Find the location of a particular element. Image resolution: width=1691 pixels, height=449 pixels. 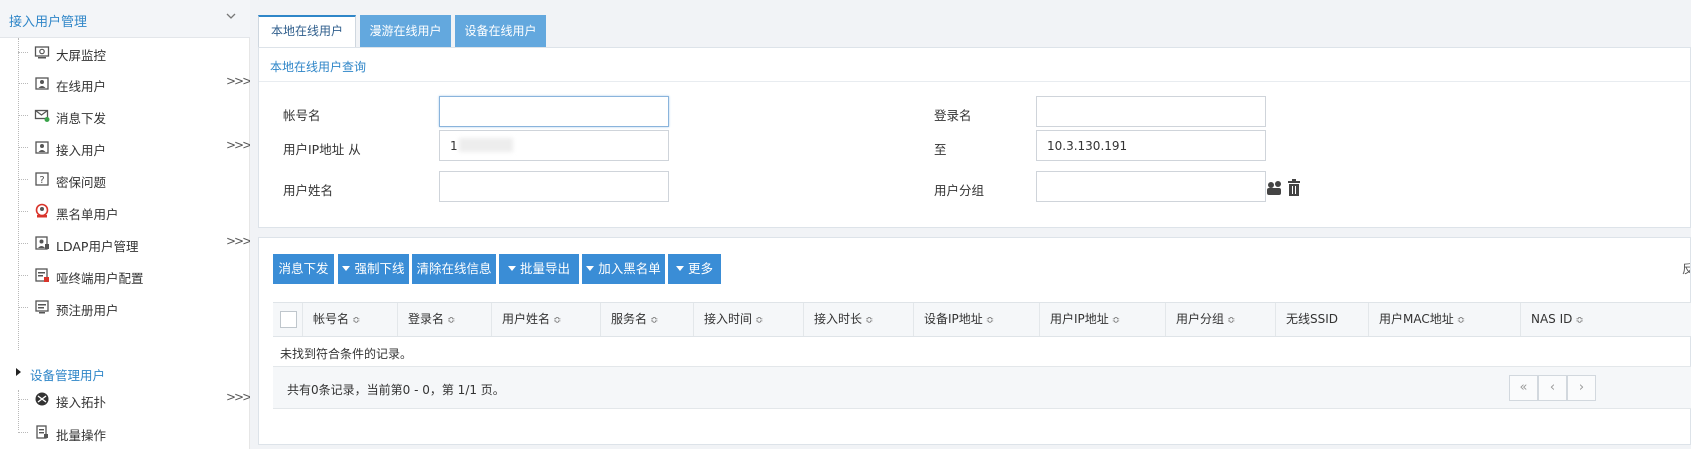

more-button: 更多 is located at coordinates (694, 269).